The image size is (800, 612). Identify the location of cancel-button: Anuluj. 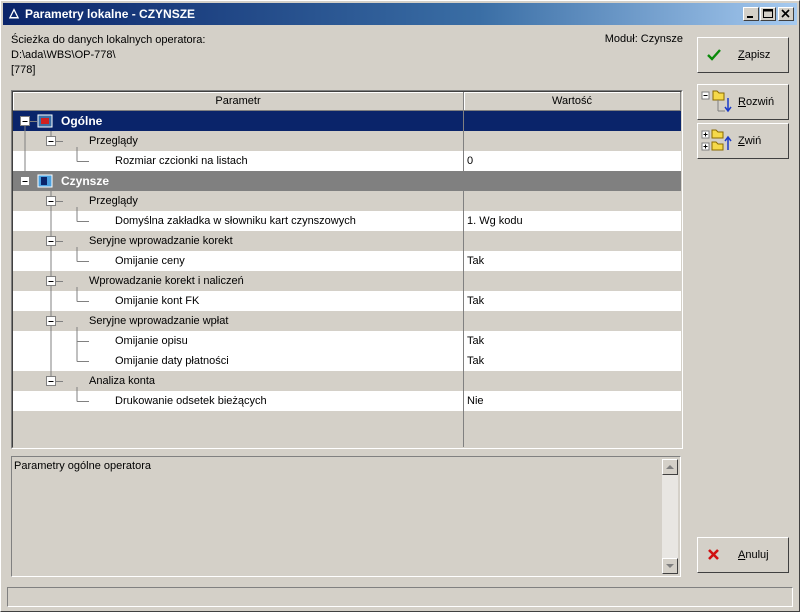
(743, 555).